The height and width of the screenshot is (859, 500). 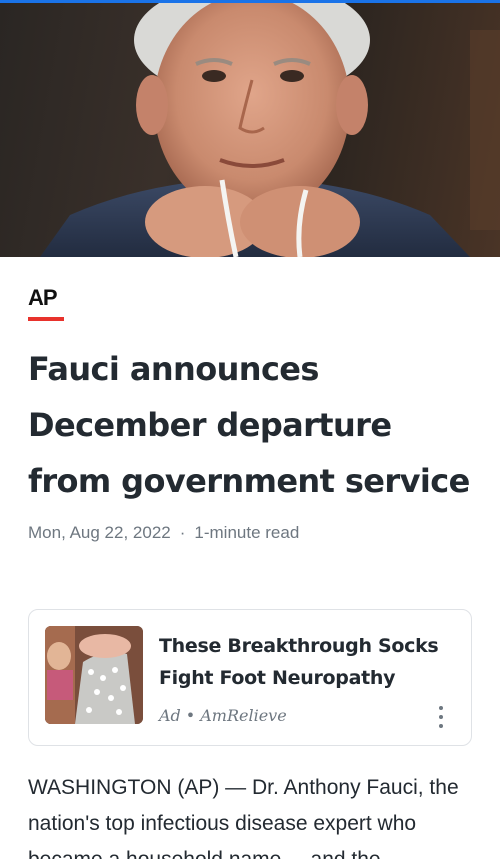 What do you see at coordinates (243, 715) in the screenshot?
I see `ad-sponsor-name: AmRelieve` at bounding box center [243, 715].